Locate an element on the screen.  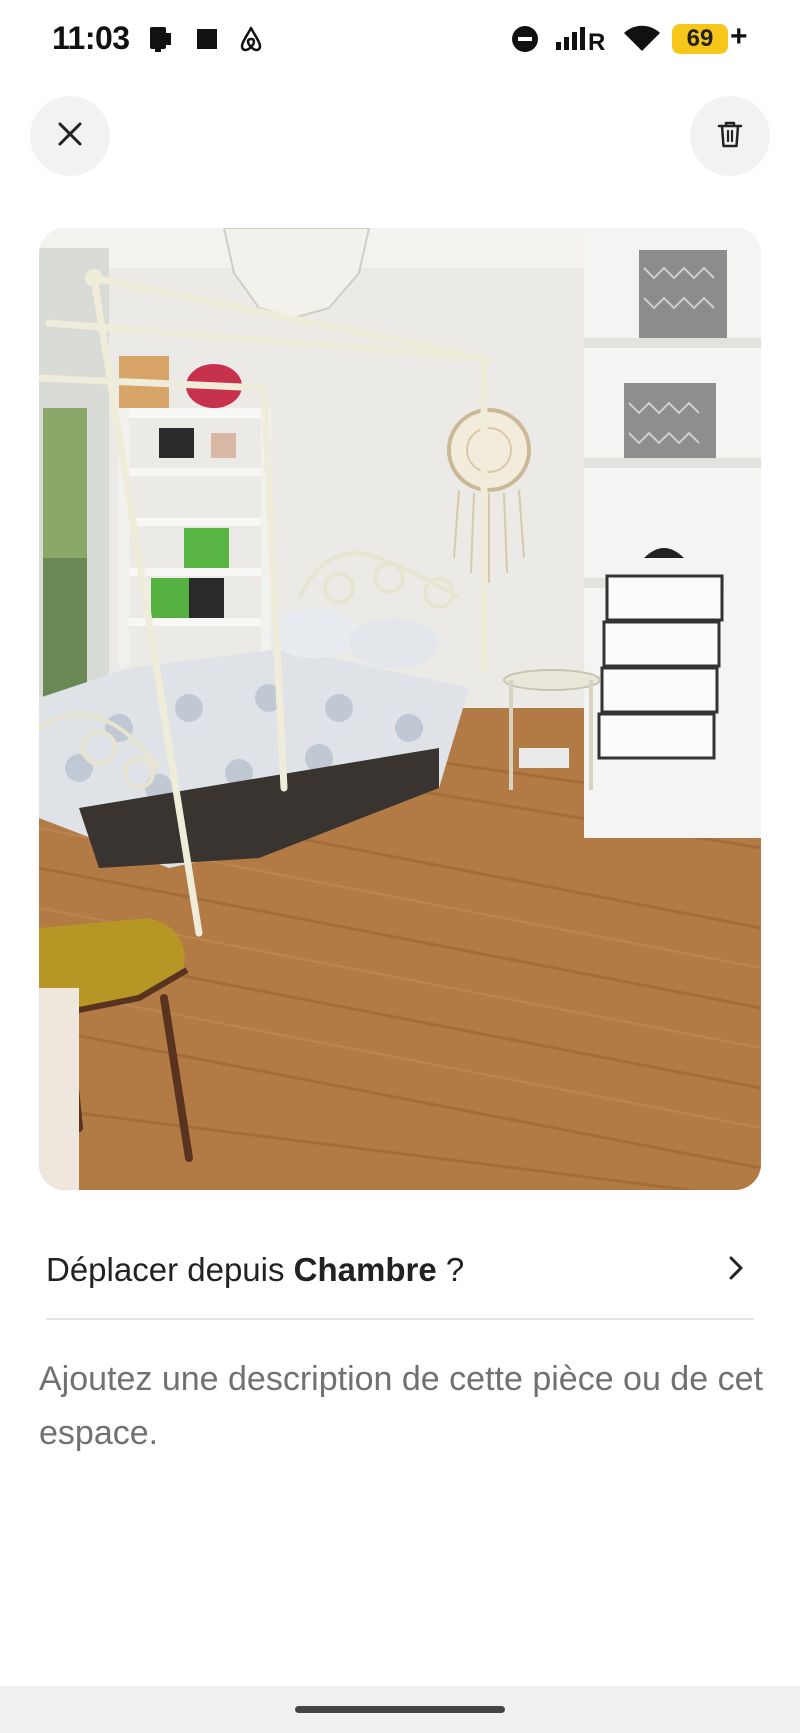
battery-icon: 69 is located at coordinates (700, 39).